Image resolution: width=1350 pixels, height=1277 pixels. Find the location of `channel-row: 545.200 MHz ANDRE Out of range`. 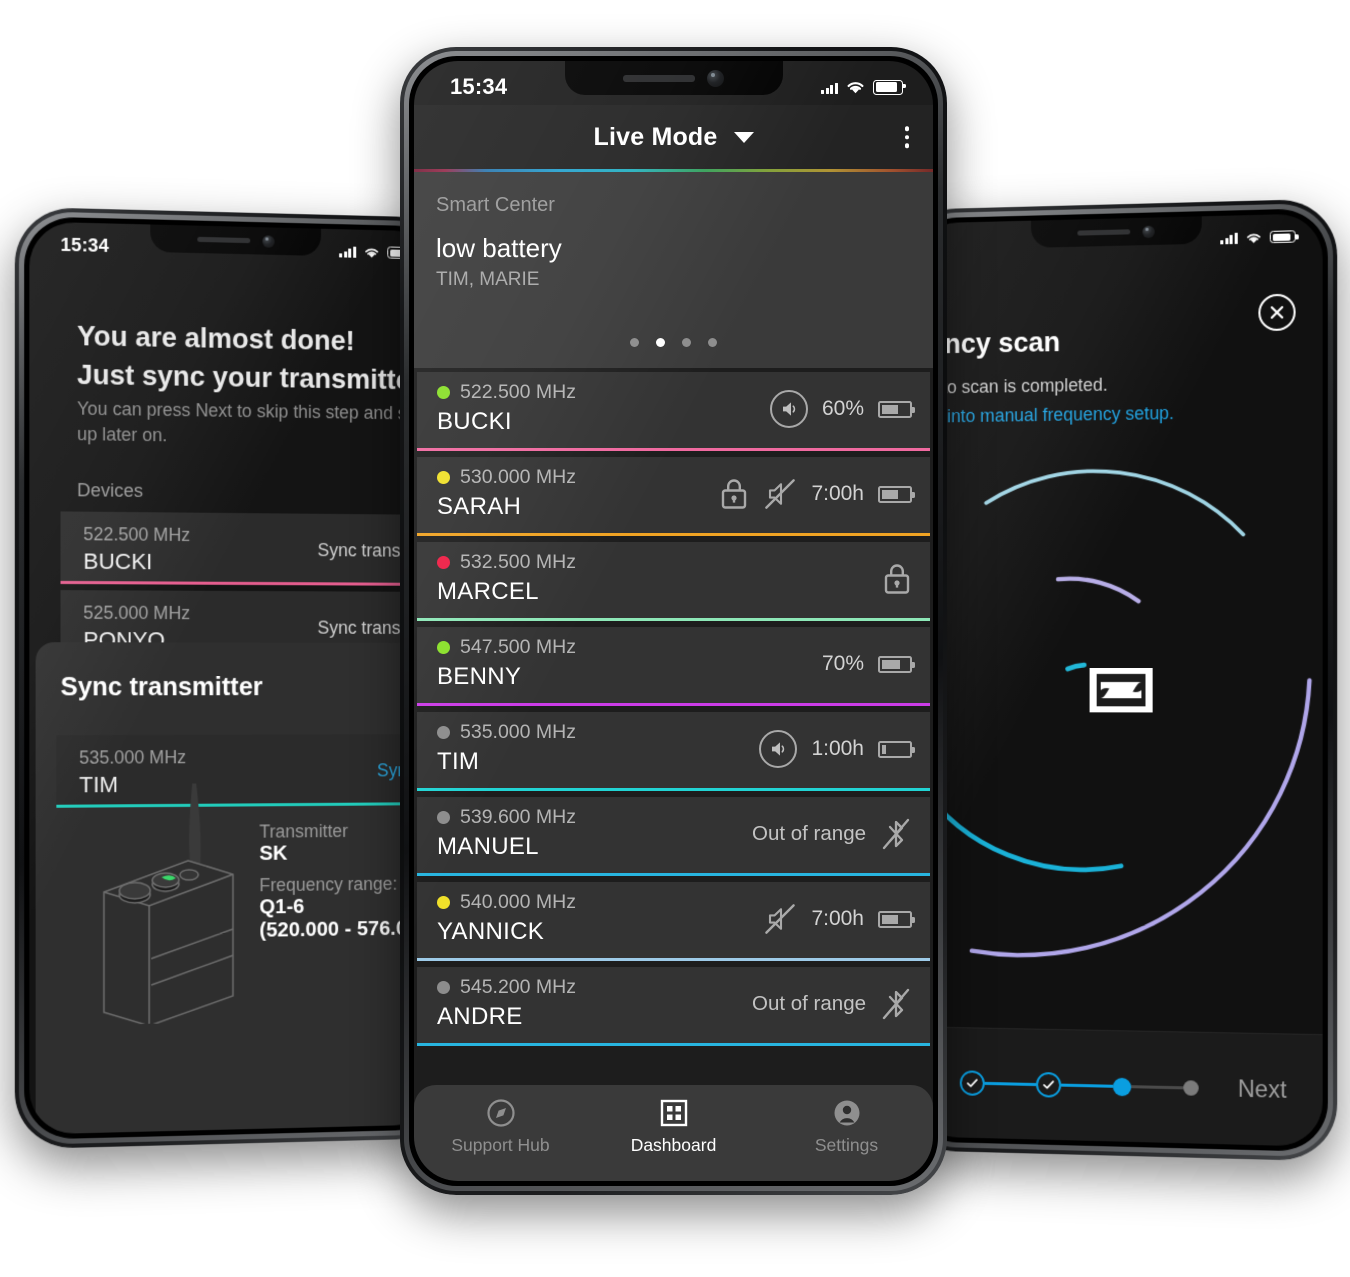

channel-row: 545.200 MHz ANDRE Out of range is located at coordinates (673, 1006).